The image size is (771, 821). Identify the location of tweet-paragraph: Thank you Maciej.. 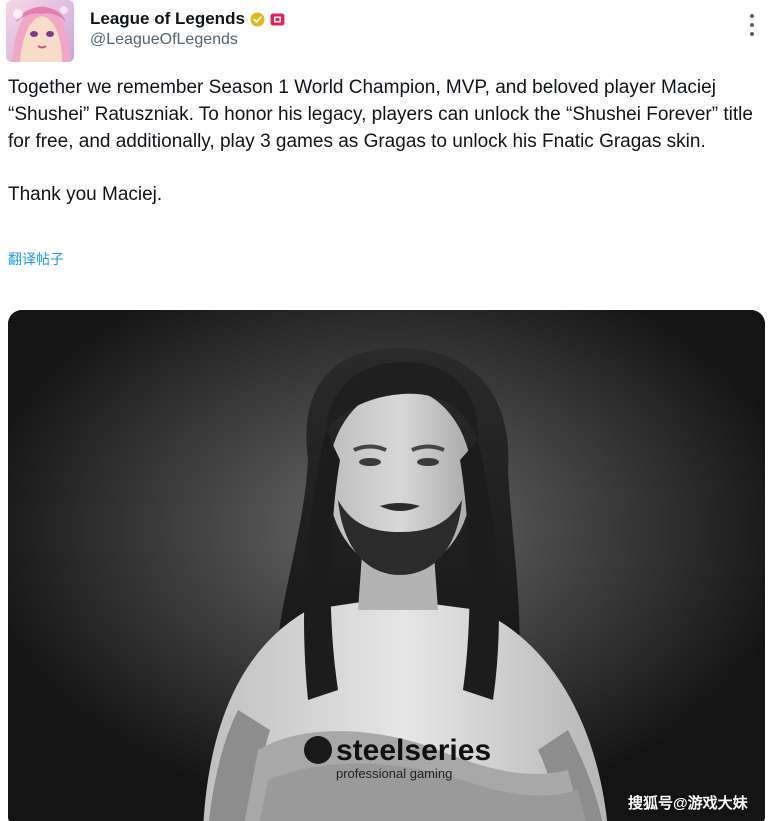
(85, 194).